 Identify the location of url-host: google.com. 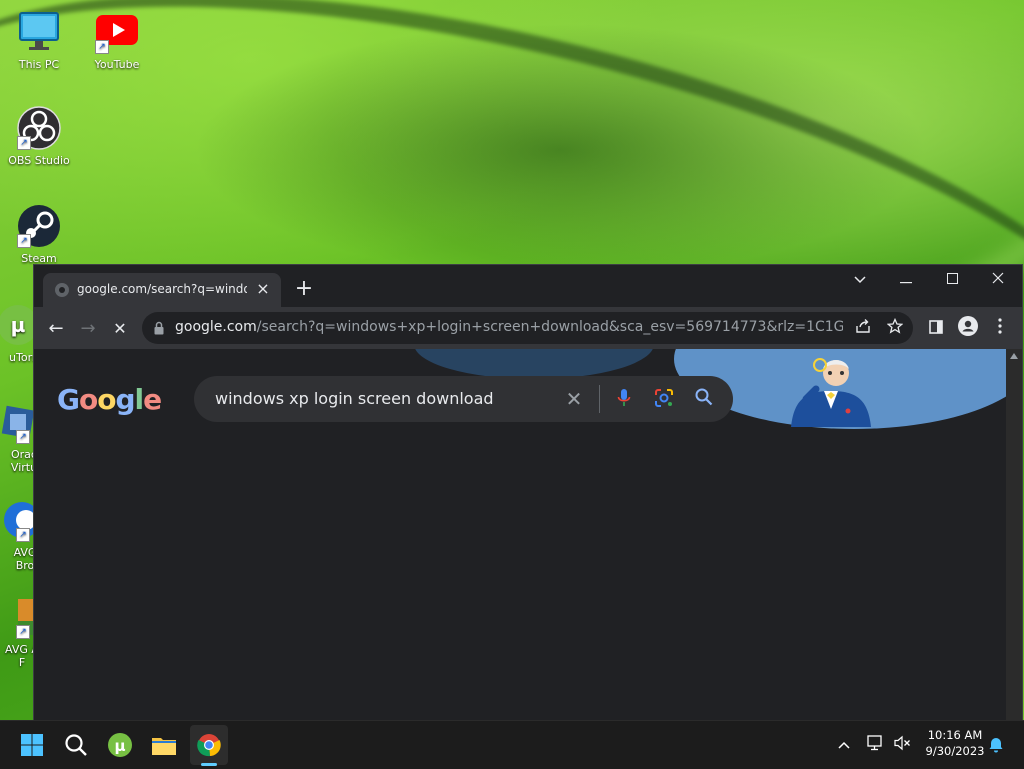
(216, 327).